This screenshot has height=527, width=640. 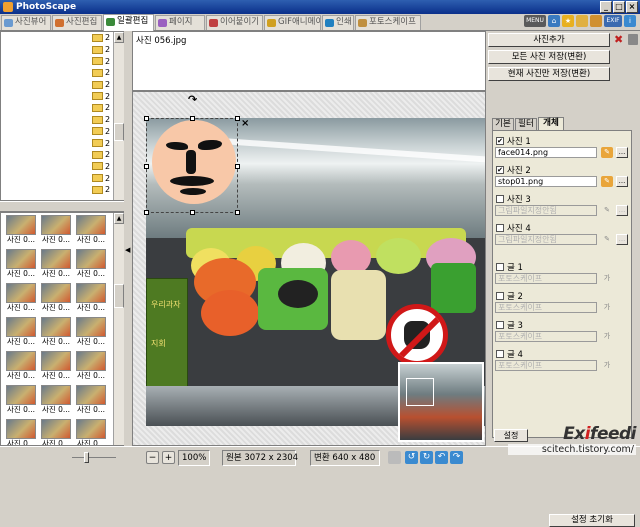 I want to click on zoom-in-icon: +, so click(x=168, y=457).